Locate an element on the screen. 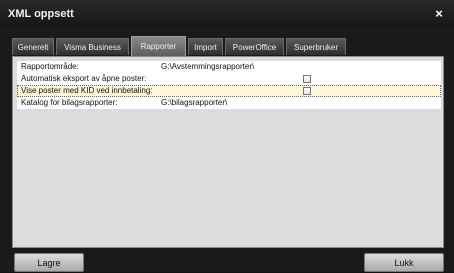 This screenshot has width=454, height=273. tab-superbruker: Superbruker is located at coordinates (316, 46).